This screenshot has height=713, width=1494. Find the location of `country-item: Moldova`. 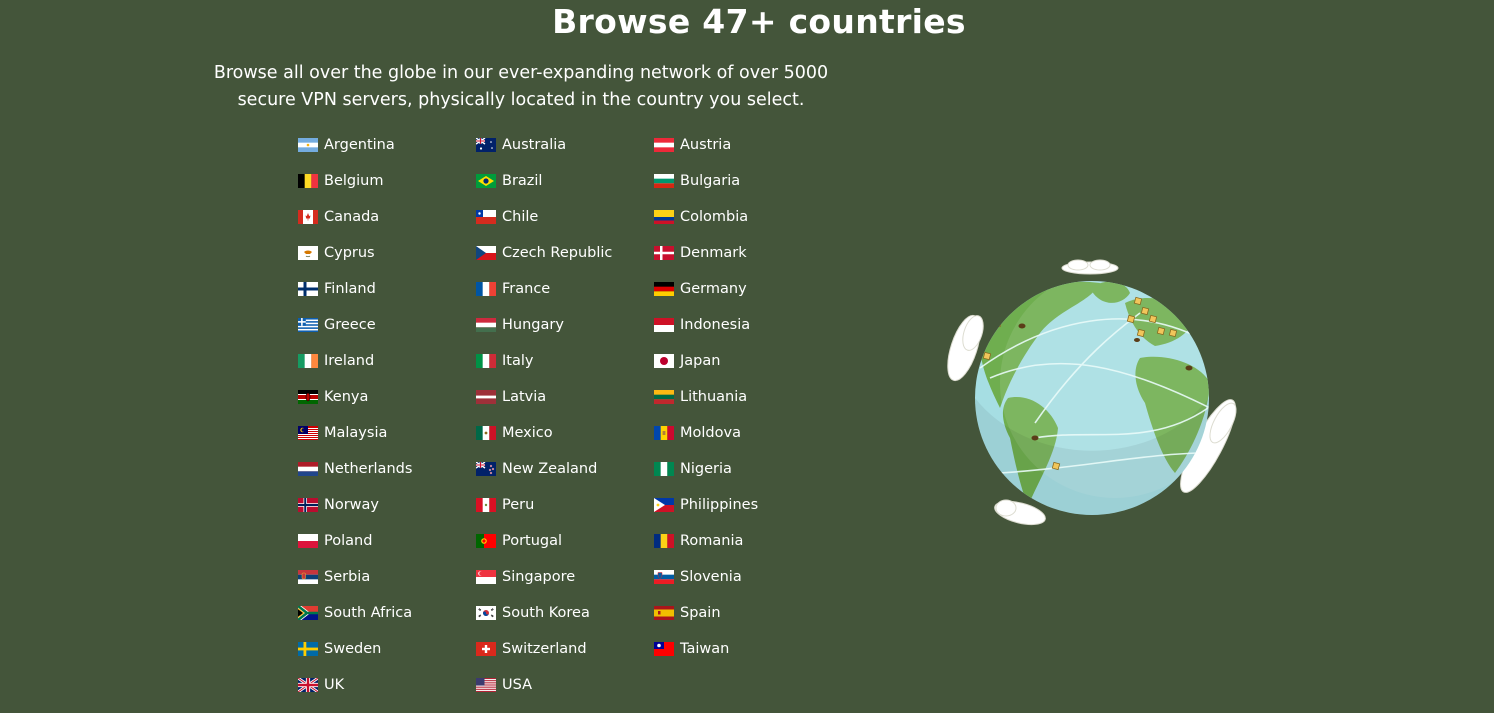

country-item: Moldova is located at coordinates (739, 433).